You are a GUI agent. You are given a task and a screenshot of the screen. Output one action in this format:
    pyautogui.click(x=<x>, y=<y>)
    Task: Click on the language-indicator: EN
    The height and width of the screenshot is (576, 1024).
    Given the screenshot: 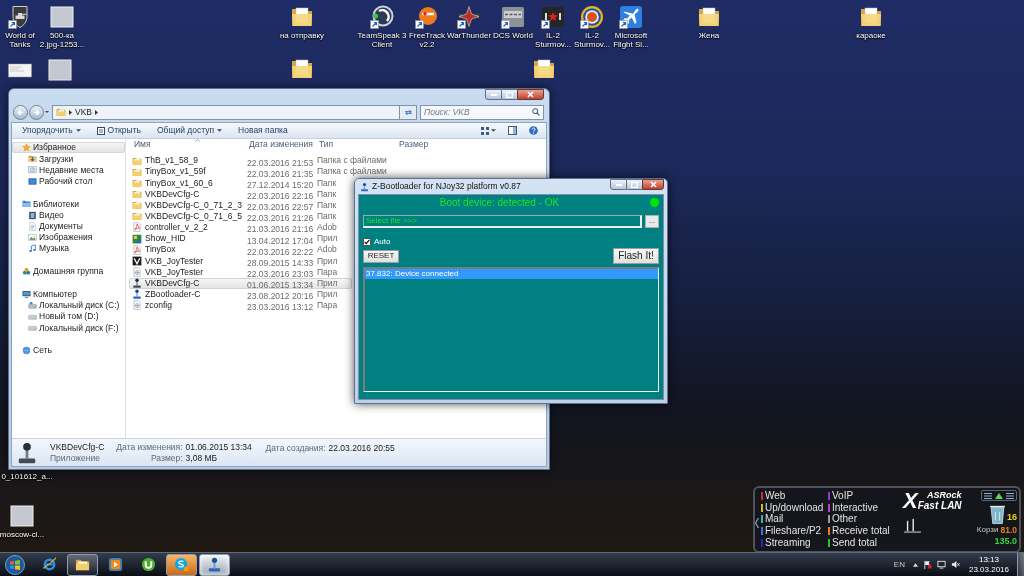 What is the action you would take?
    pyautogui.click(x=899, y=564)
    